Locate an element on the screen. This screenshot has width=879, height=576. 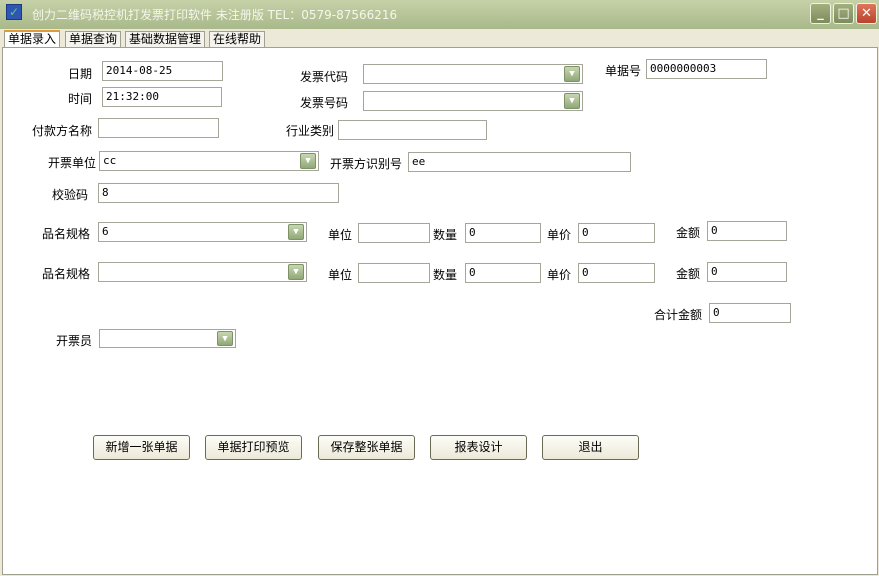
invoice-code-label: 发票代码 is located at coordinates (324, 77).